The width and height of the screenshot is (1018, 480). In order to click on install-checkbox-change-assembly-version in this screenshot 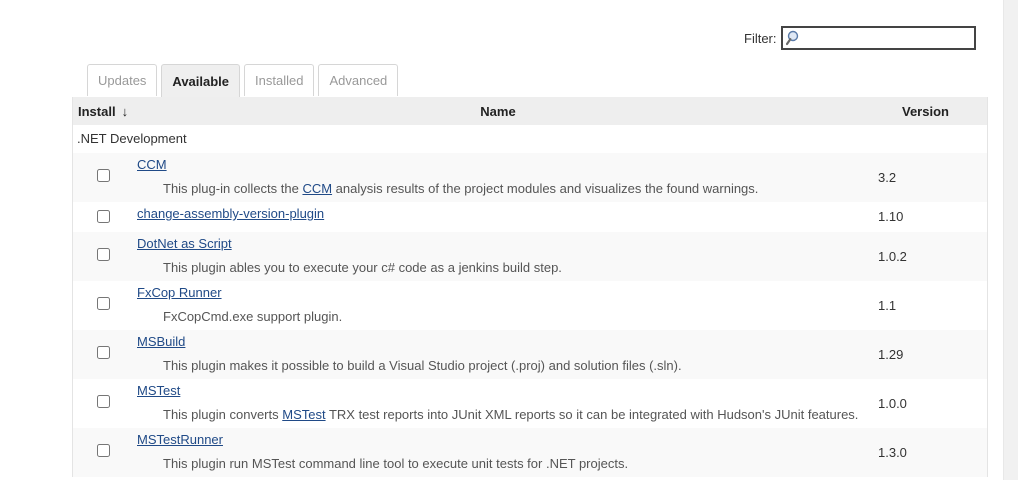, I will do `click(103, 216)`.